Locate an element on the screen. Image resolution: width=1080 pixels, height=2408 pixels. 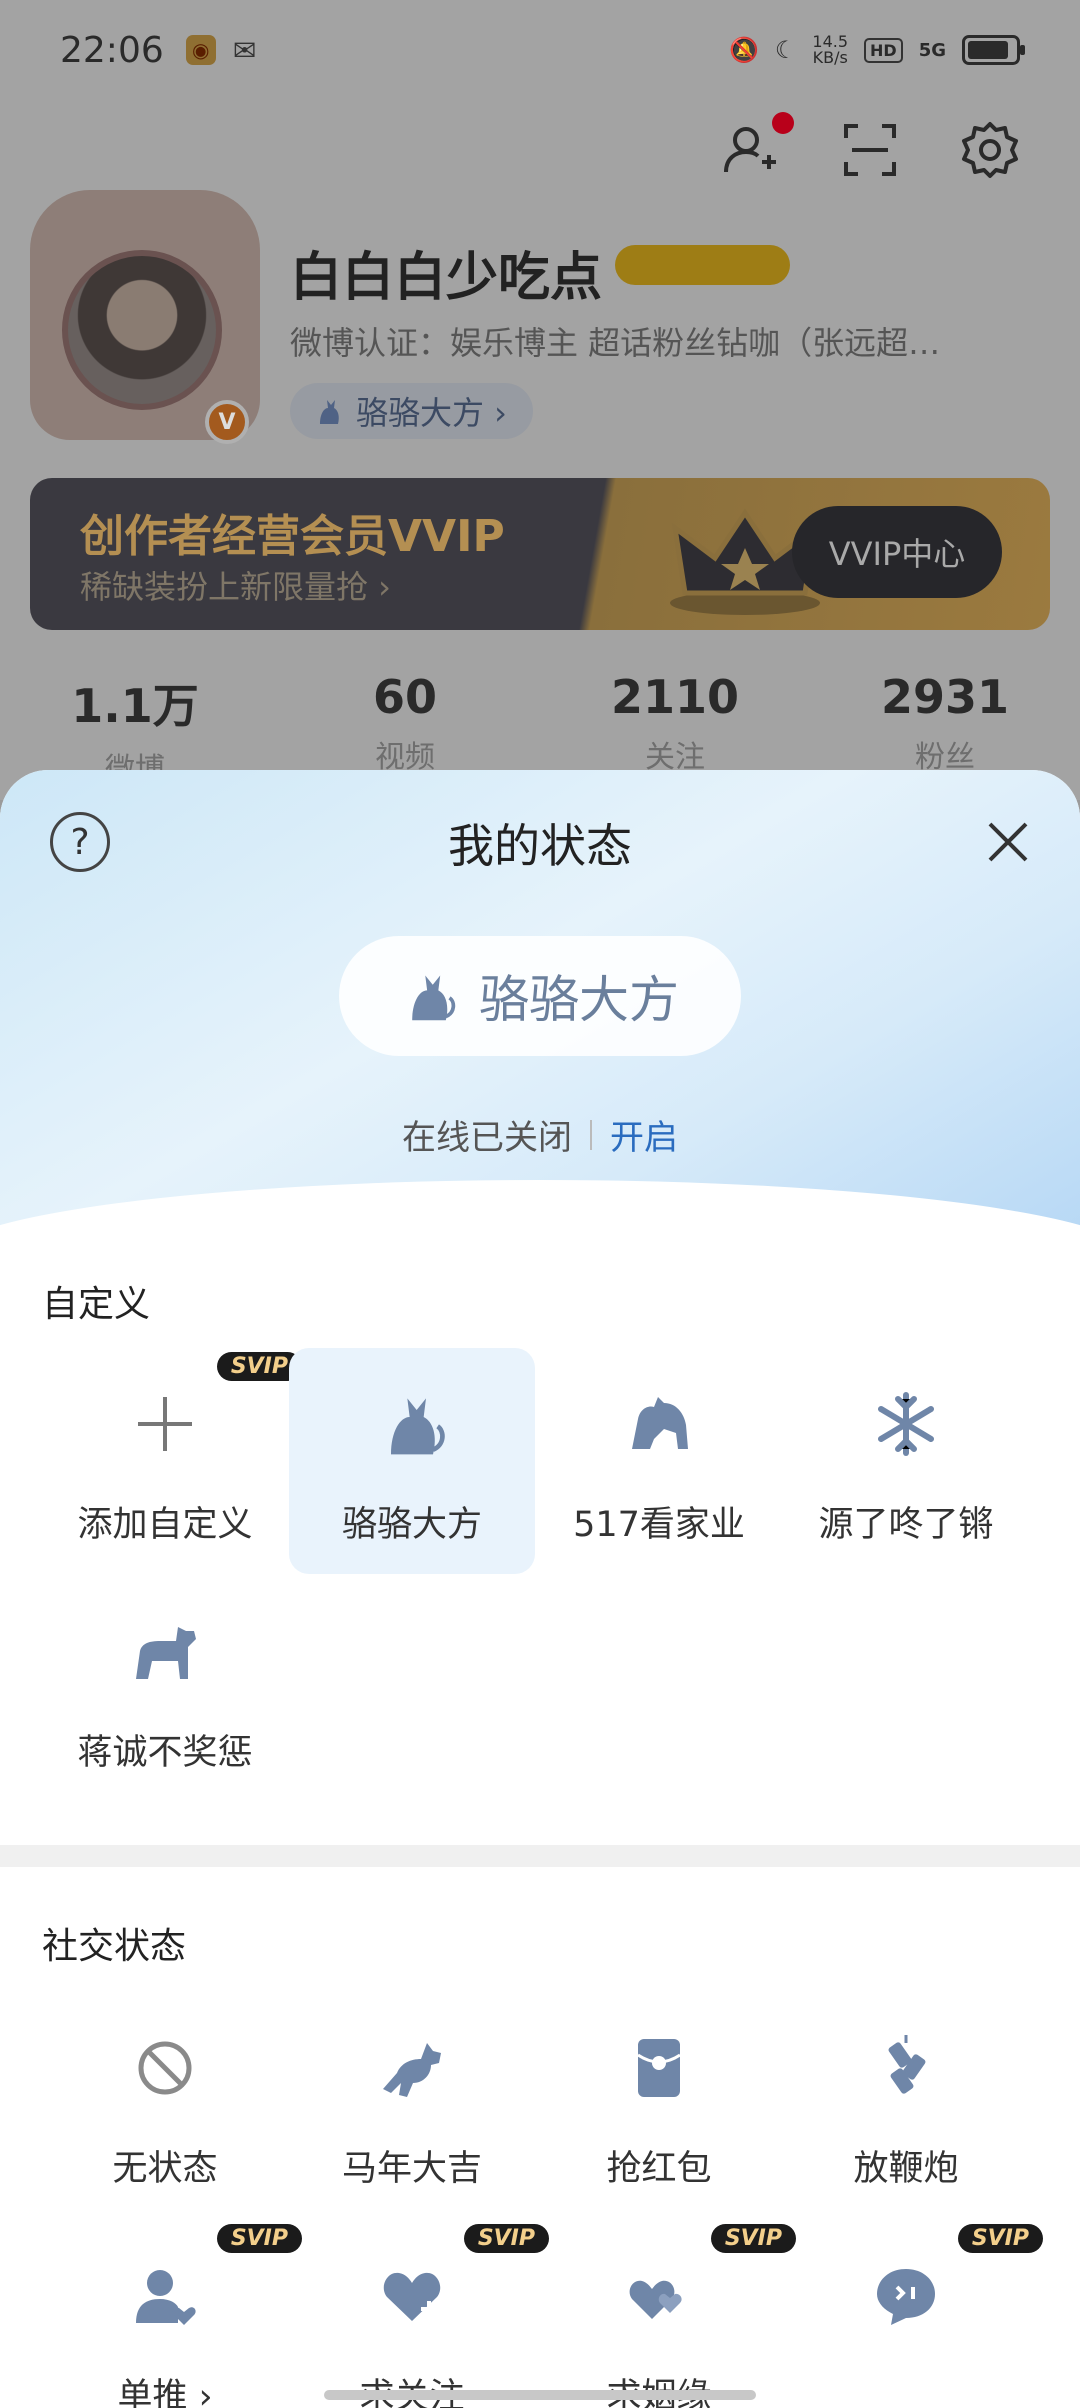
single-fan-icon is located at coordinates (165, 2296).